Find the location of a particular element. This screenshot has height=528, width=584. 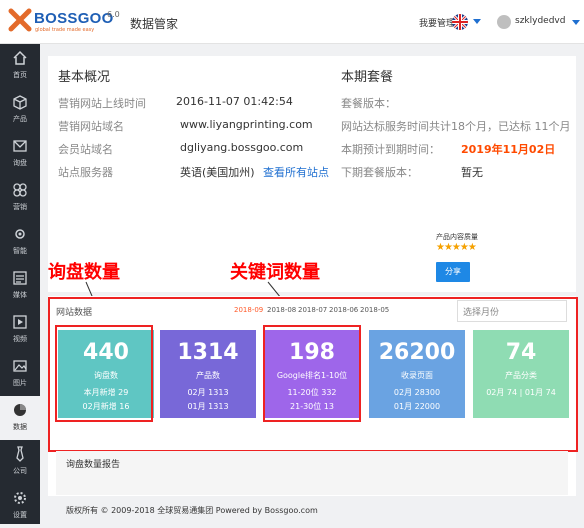

sidebar-item-label: 数据 is located at coordinates (20, 427).